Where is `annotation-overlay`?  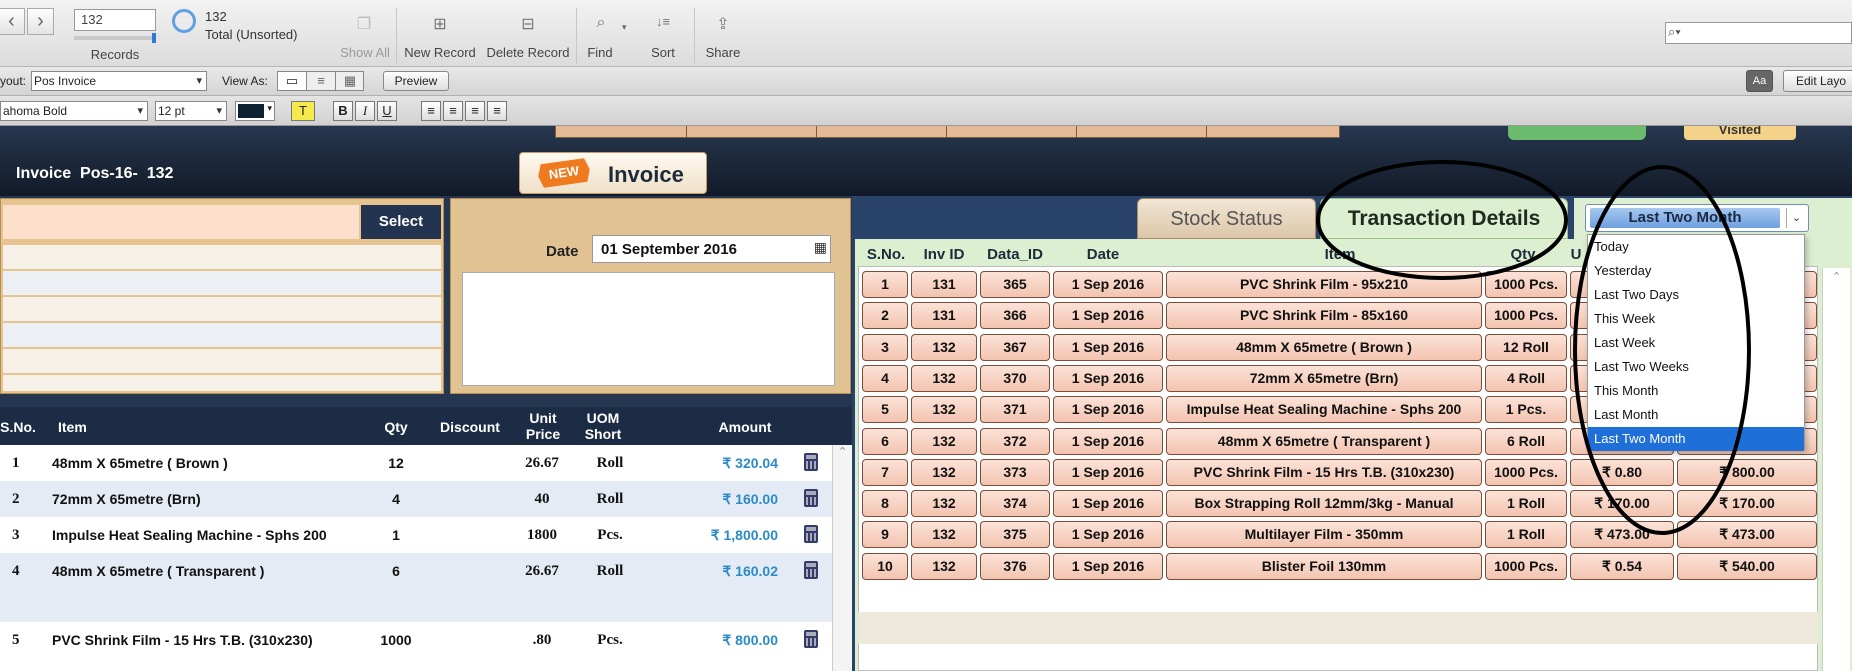 annotation-overlay is located at coordinates (1533, 347).